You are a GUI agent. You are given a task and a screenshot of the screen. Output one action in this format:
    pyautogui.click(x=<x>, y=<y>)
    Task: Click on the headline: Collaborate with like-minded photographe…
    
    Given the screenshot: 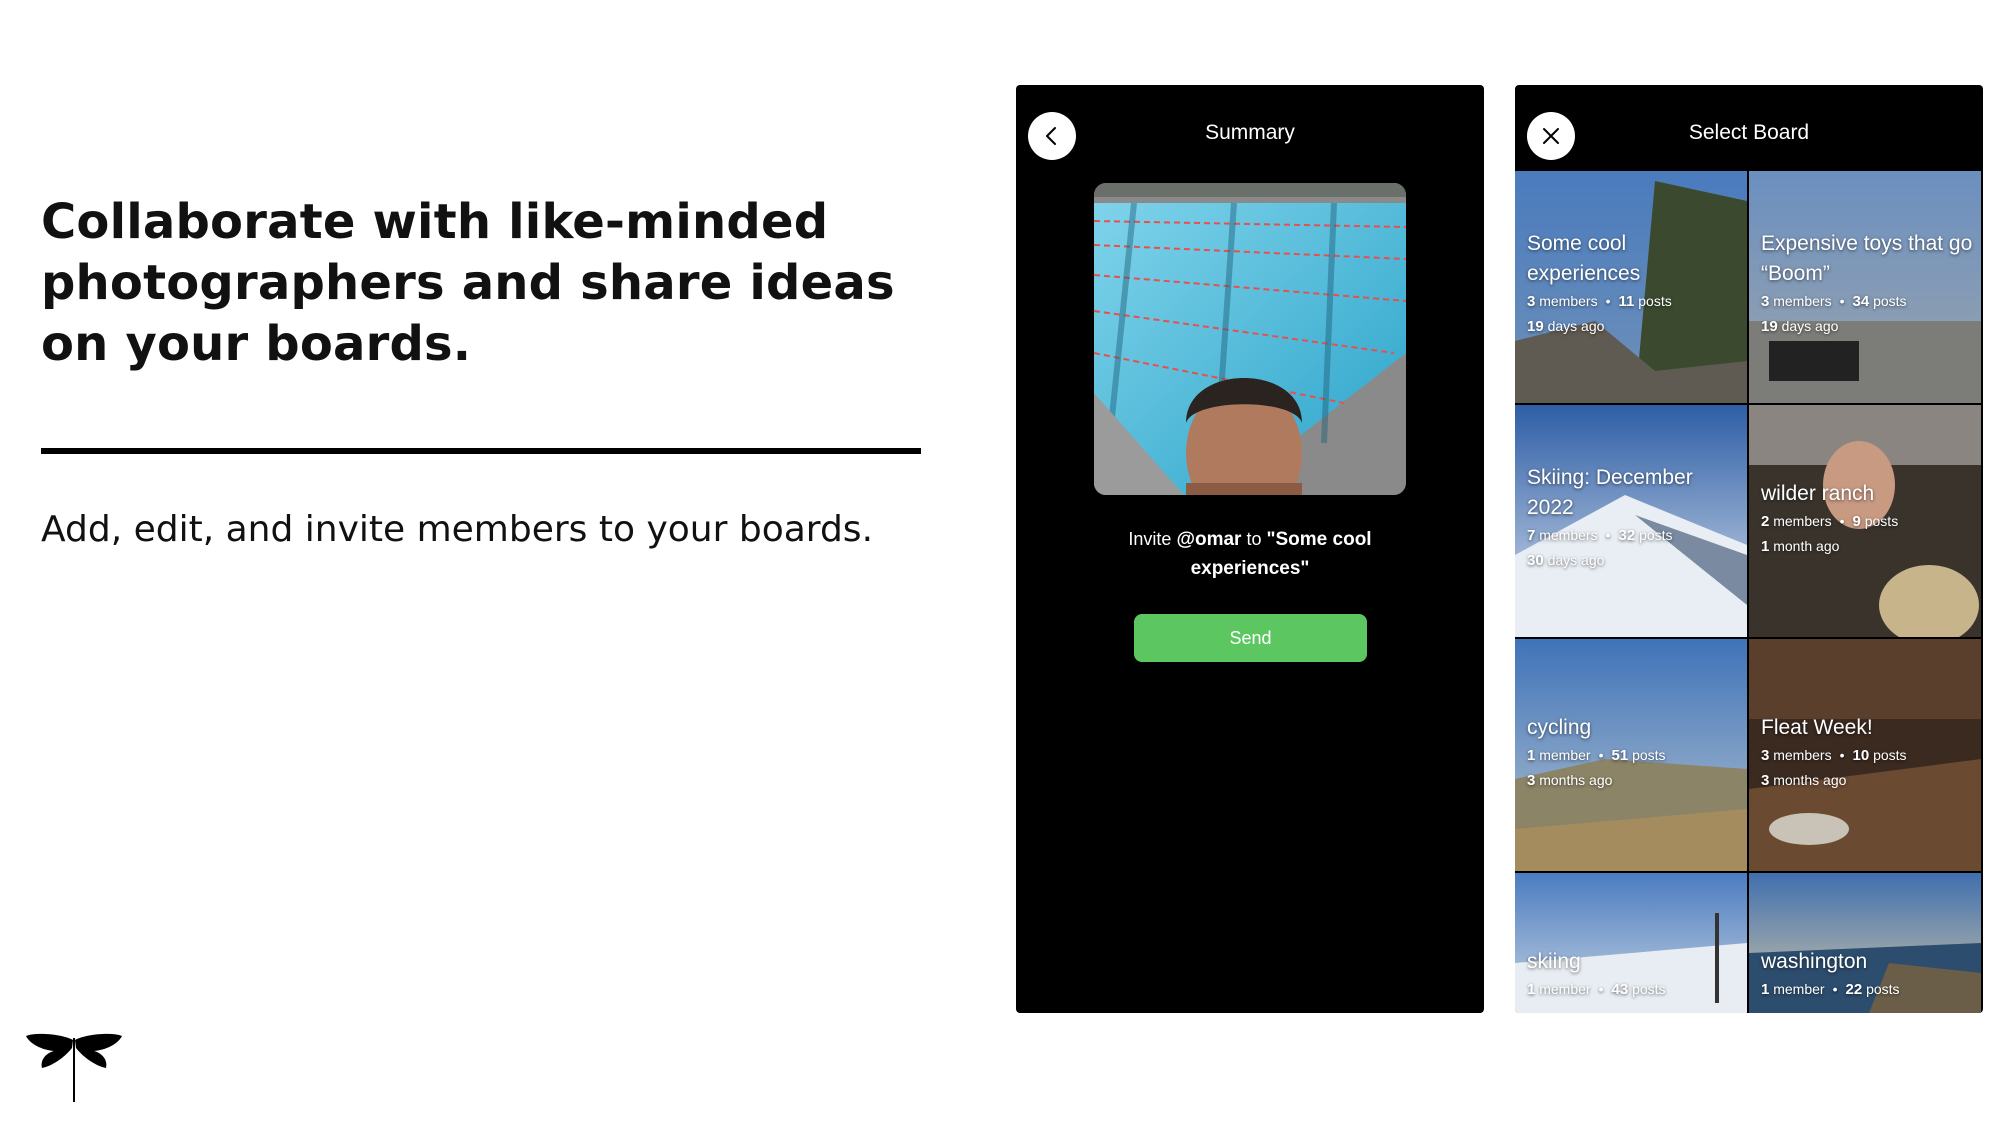 What is the action you would take?
    pyautogui.click(x=468, y=283)
    